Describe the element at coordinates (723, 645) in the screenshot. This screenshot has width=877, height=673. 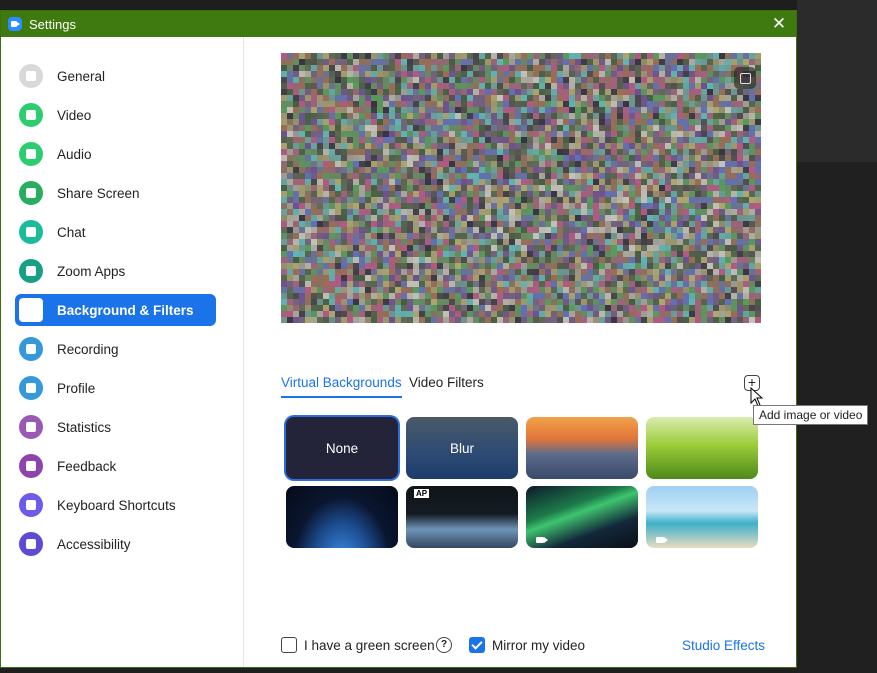
I see `studio-effects-link: Studio Effects` at that location.